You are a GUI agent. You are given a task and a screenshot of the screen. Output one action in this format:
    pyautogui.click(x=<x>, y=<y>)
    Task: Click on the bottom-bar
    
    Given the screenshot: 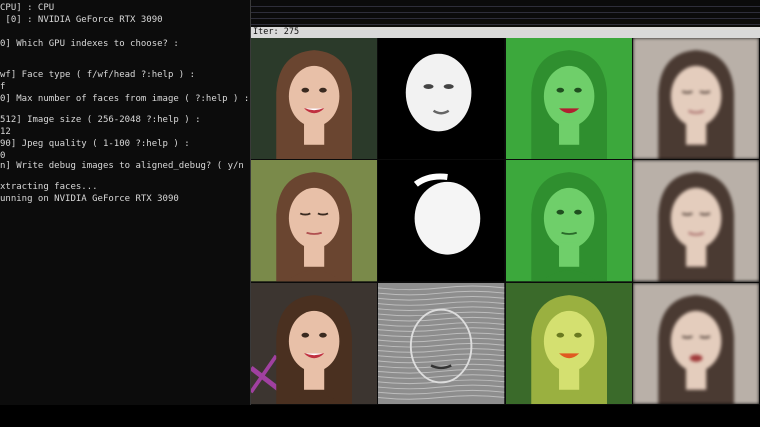 What is the action you would take?
    pyautogui.click(x=380, y=416)
    